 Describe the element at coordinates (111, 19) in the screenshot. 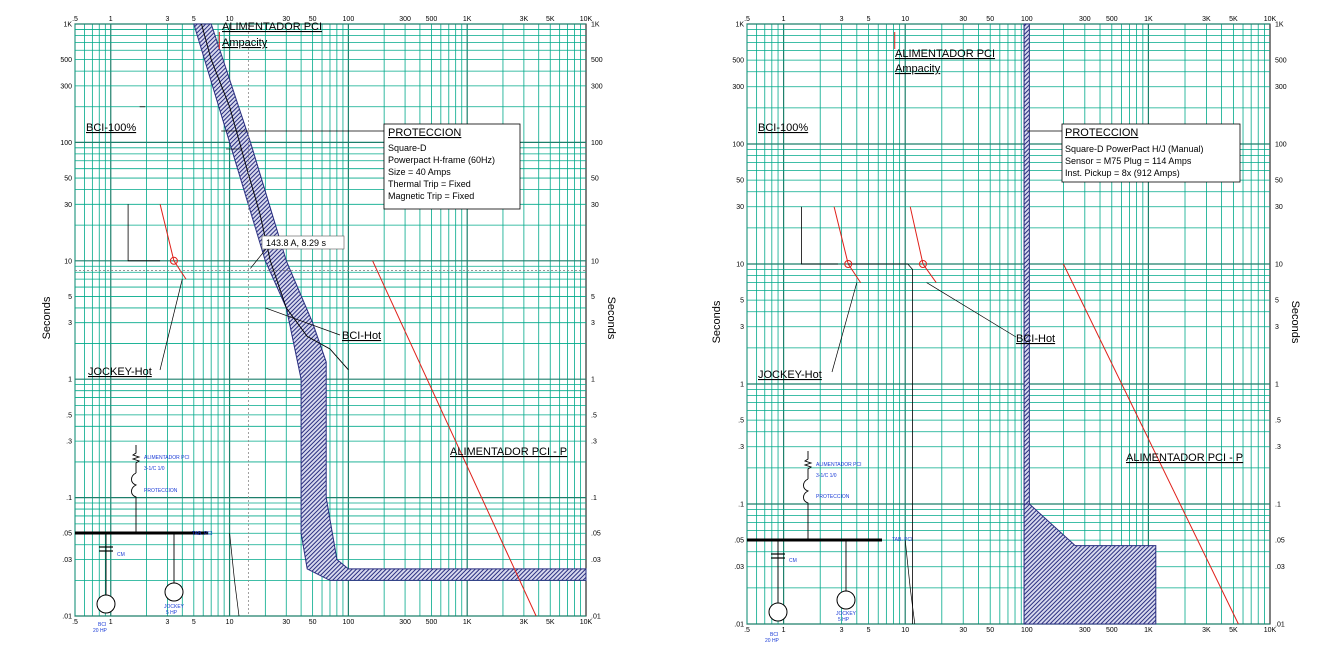

I see `x-tick-top: 1` at that location.